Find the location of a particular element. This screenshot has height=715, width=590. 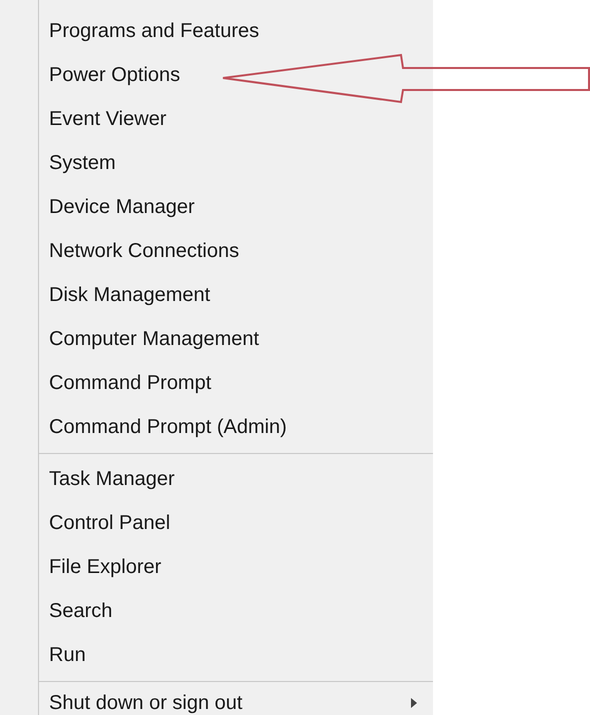

menu-item: Device Manager is located at coordinates (236, 207).